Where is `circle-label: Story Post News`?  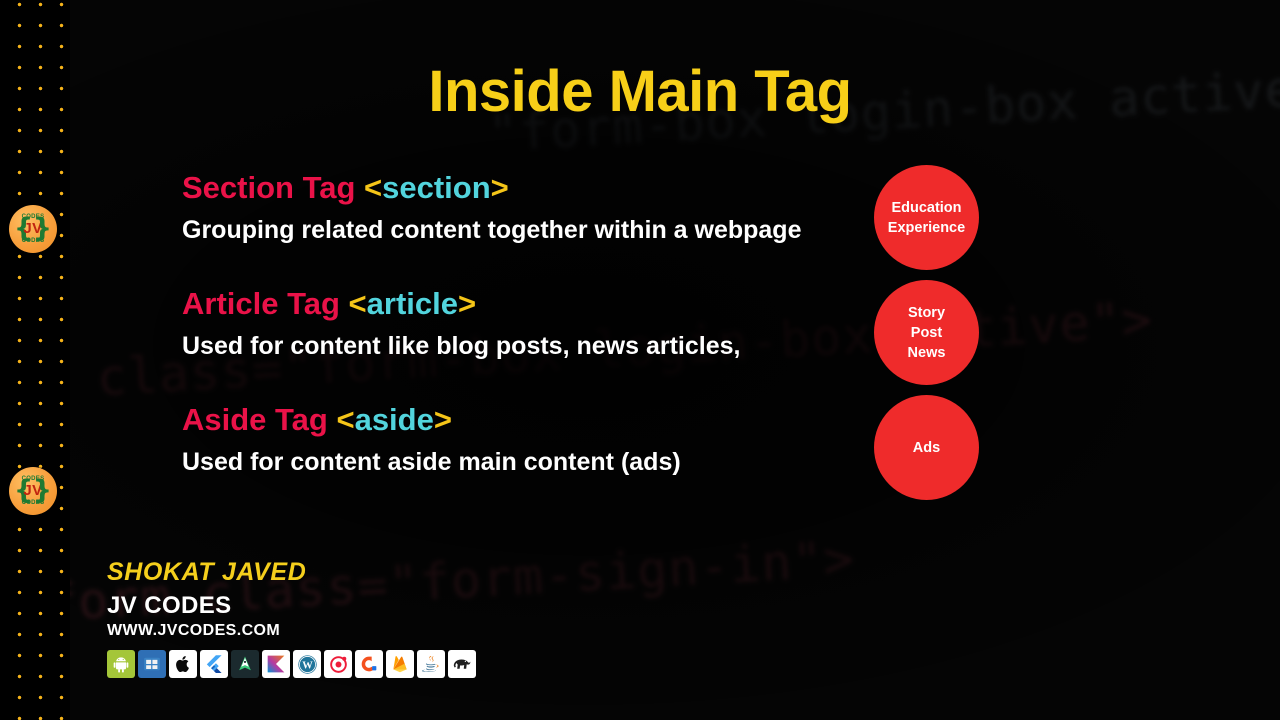
circle-label: Story Post News is located at coordinates (926, 332).